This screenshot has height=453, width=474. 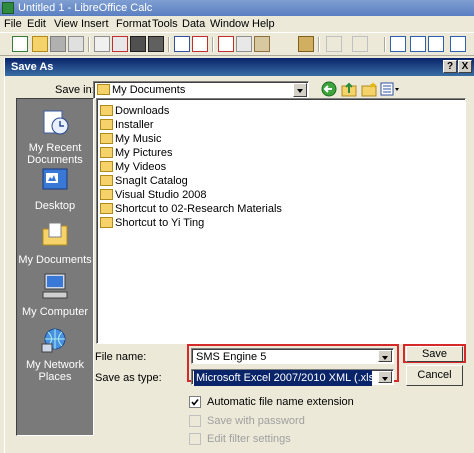 What do you see at coordinates (55, 206) in the screenshot?
I see `place-label: Desktop` at bounding box center [55, 206].